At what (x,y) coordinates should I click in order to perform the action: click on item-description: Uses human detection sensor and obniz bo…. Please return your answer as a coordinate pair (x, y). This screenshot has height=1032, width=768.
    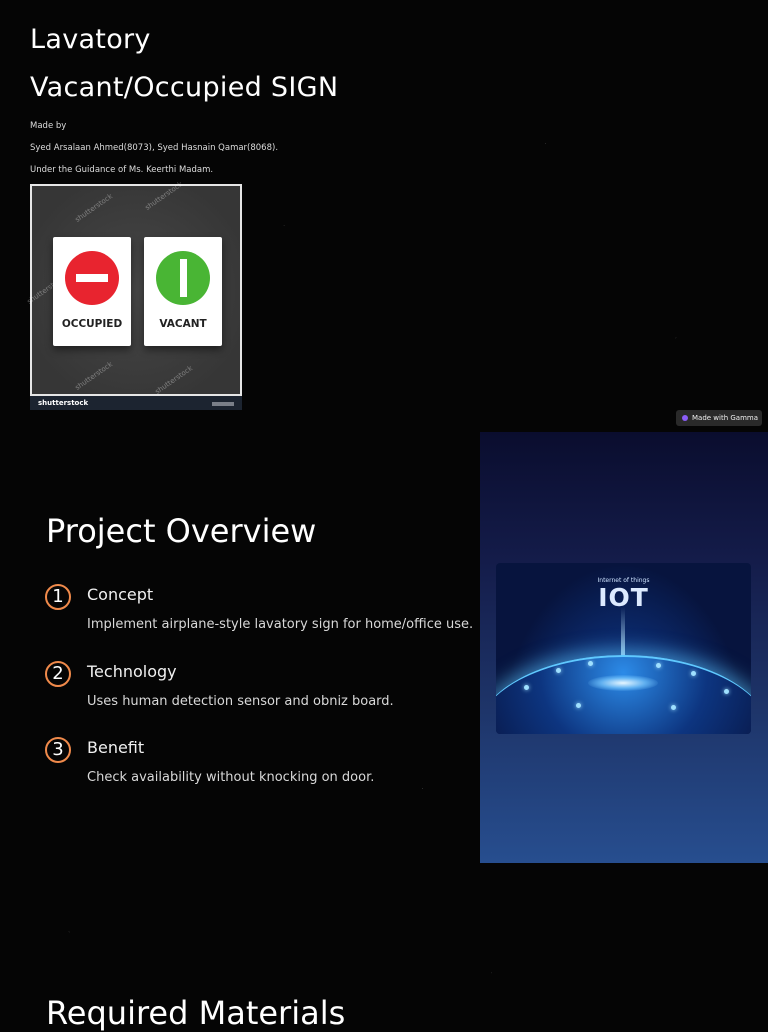
    Looking at the image, I should click on (240, 701).